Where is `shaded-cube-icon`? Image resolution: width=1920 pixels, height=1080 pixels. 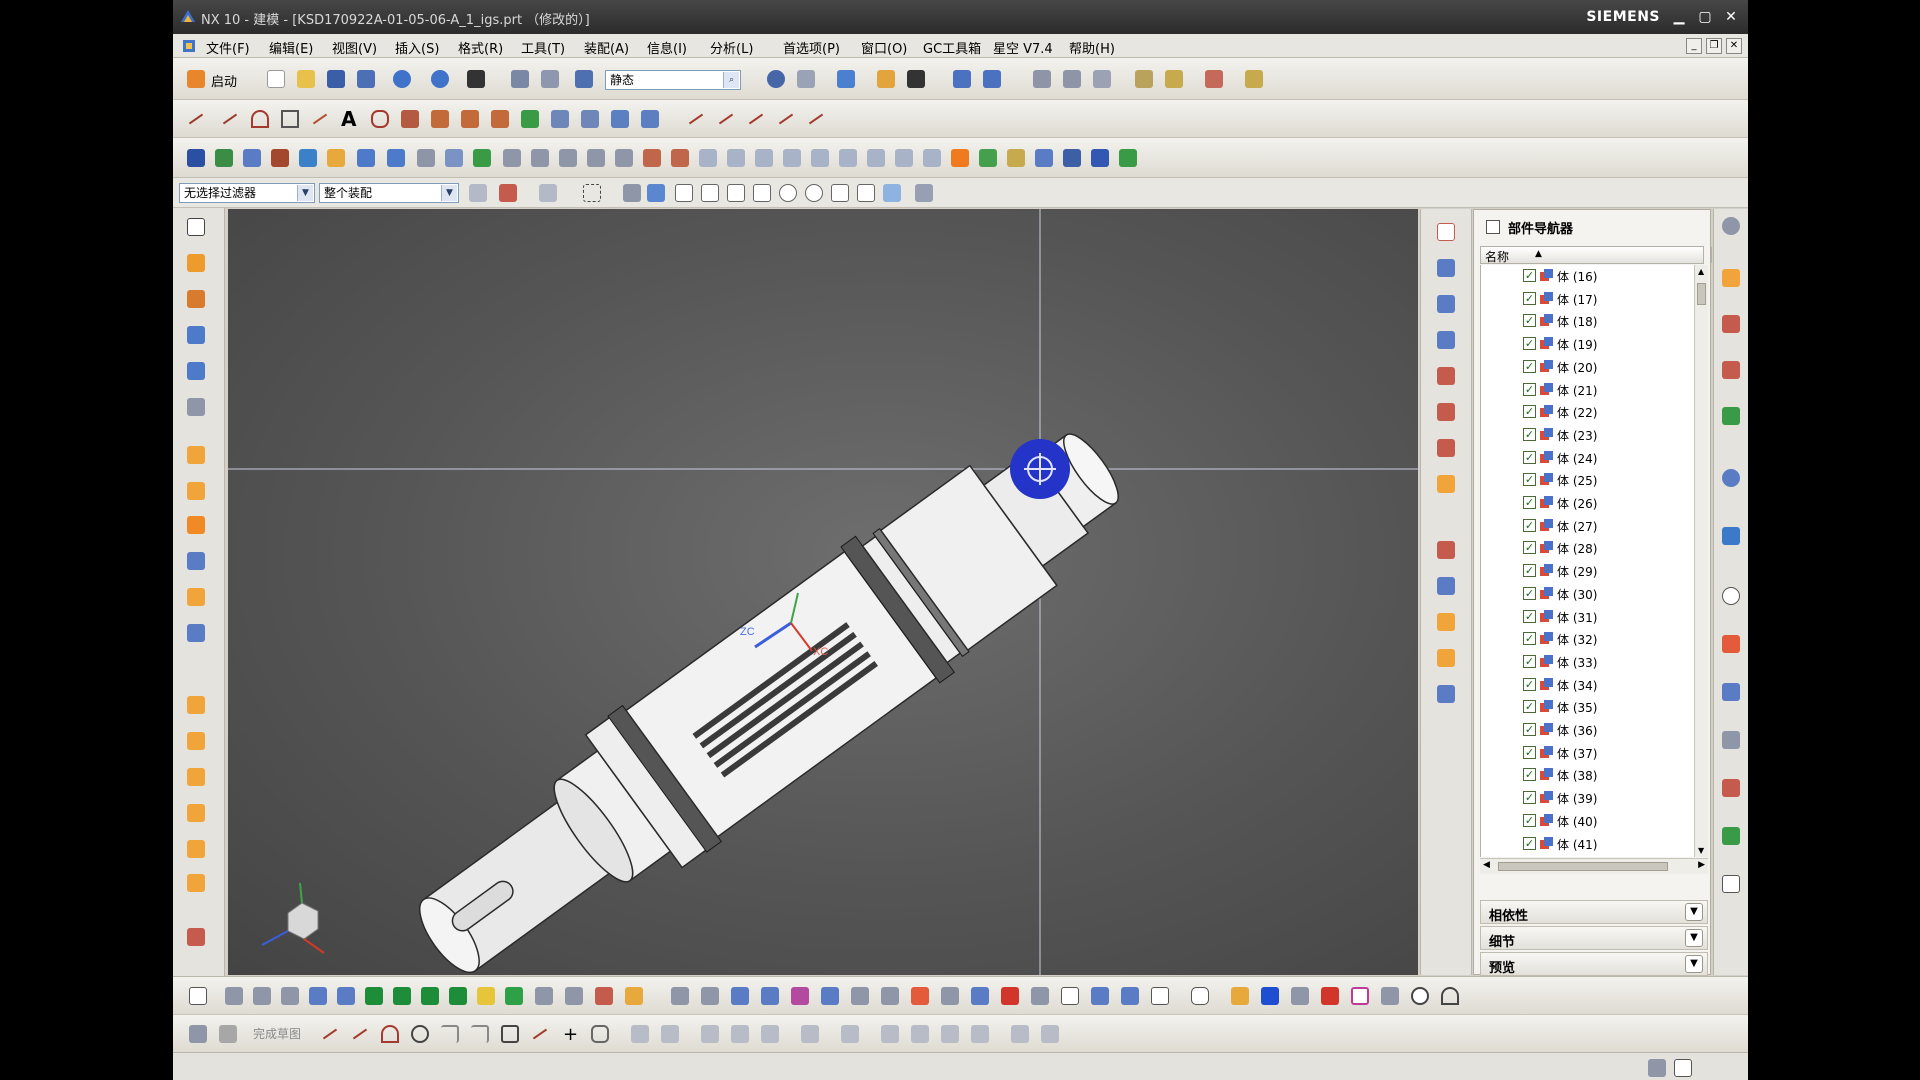
shaded-cube-icon is located at coordinates (846, 79).